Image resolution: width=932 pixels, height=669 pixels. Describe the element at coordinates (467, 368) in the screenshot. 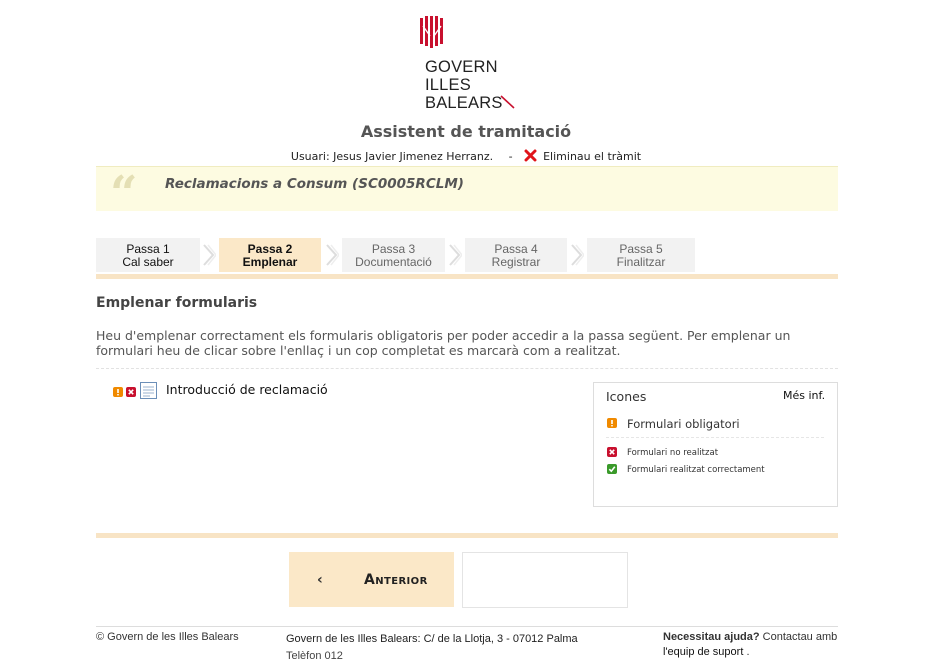

I see `divider` at that location.